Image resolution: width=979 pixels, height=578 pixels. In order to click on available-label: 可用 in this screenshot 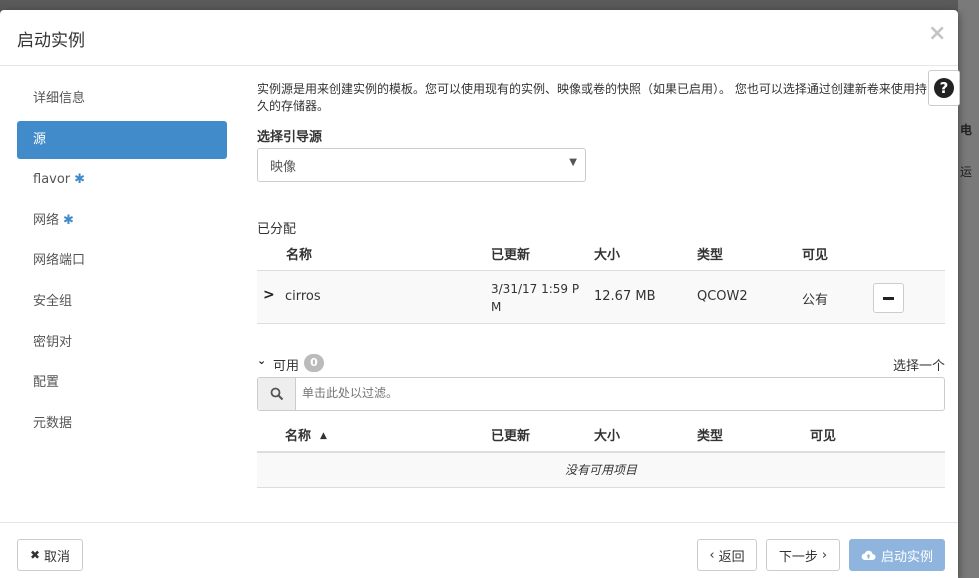, I will do `click(286, 366)`.